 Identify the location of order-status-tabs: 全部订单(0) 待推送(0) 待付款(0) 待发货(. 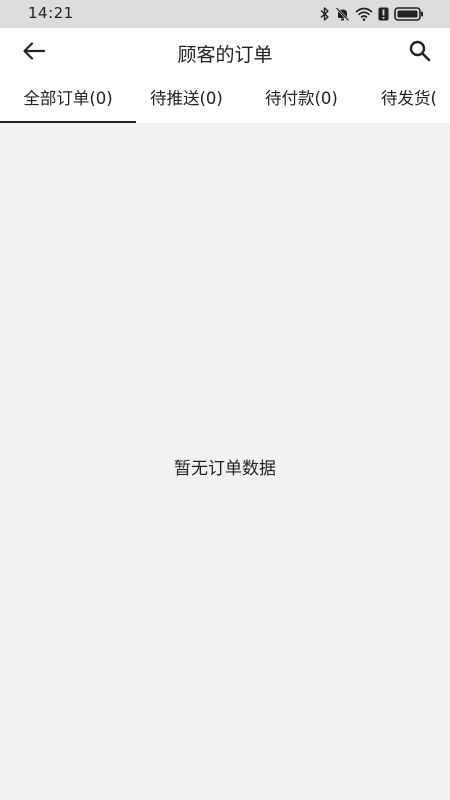
(225, 100).